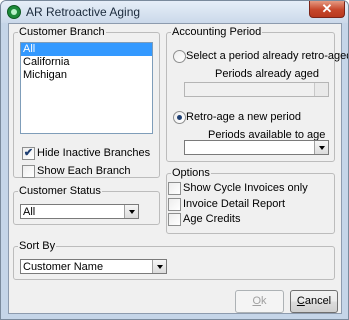 The height and width of the screenshot is (320, 349). What do you see at coordinates (256, 147) in the screenshot?
I see `periods-available-dropdown` at bounding box center [256, 147].